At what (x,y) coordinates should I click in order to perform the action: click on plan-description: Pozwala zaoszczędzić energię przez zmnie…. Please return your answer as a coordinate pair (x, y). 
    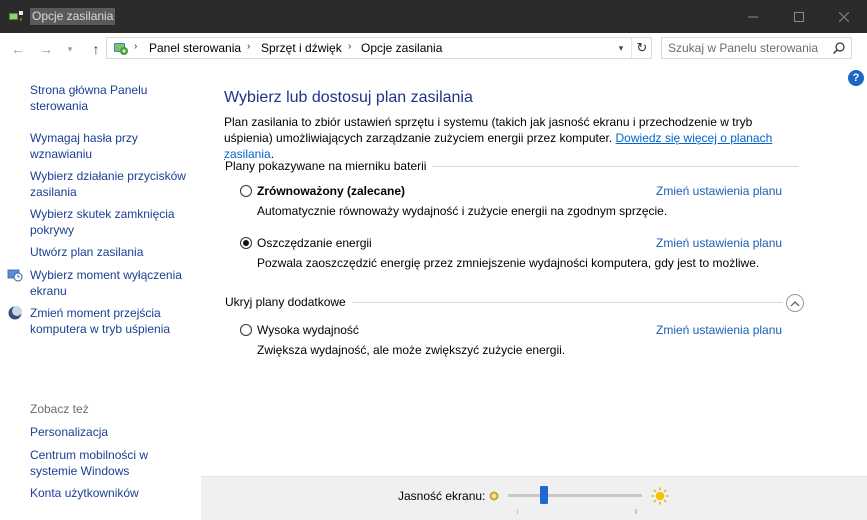
    Looking at the image, I should click on (508, 263).